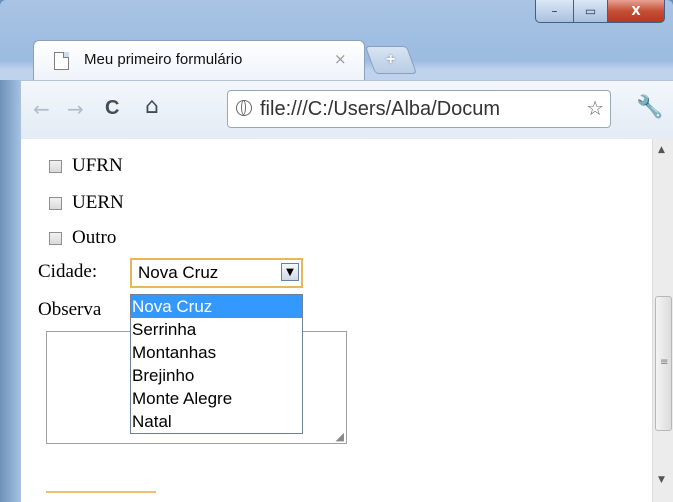  I want to click on tab-title: Meu primeiro formulário, so click(163, 59).